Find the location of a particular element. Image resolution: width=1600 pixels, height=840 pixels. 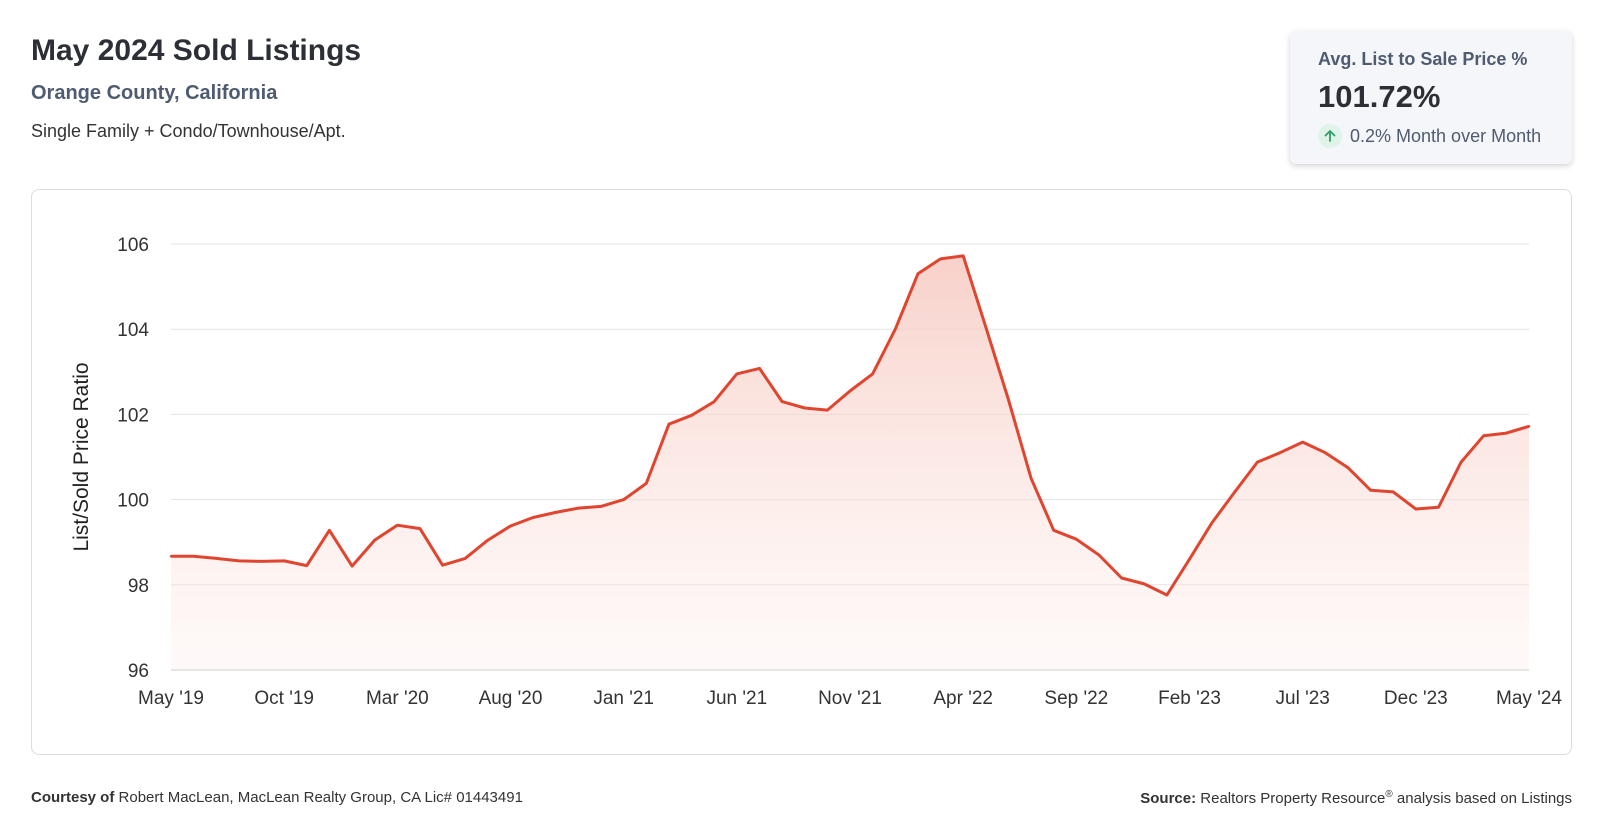

x-tick-label: Jul '23 is located at coordinates (1303, 698).